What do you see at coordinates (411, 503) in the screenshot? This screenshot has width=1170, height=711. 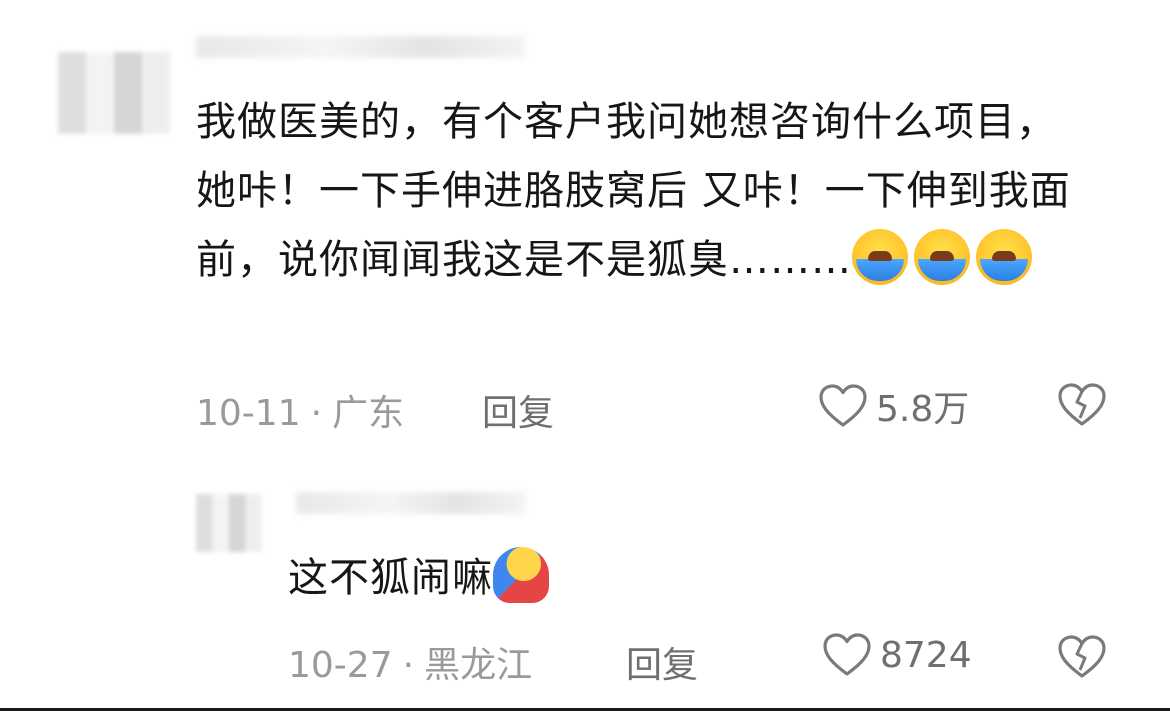 I see `replier-username-blurred` at bounding box center [411, 503].